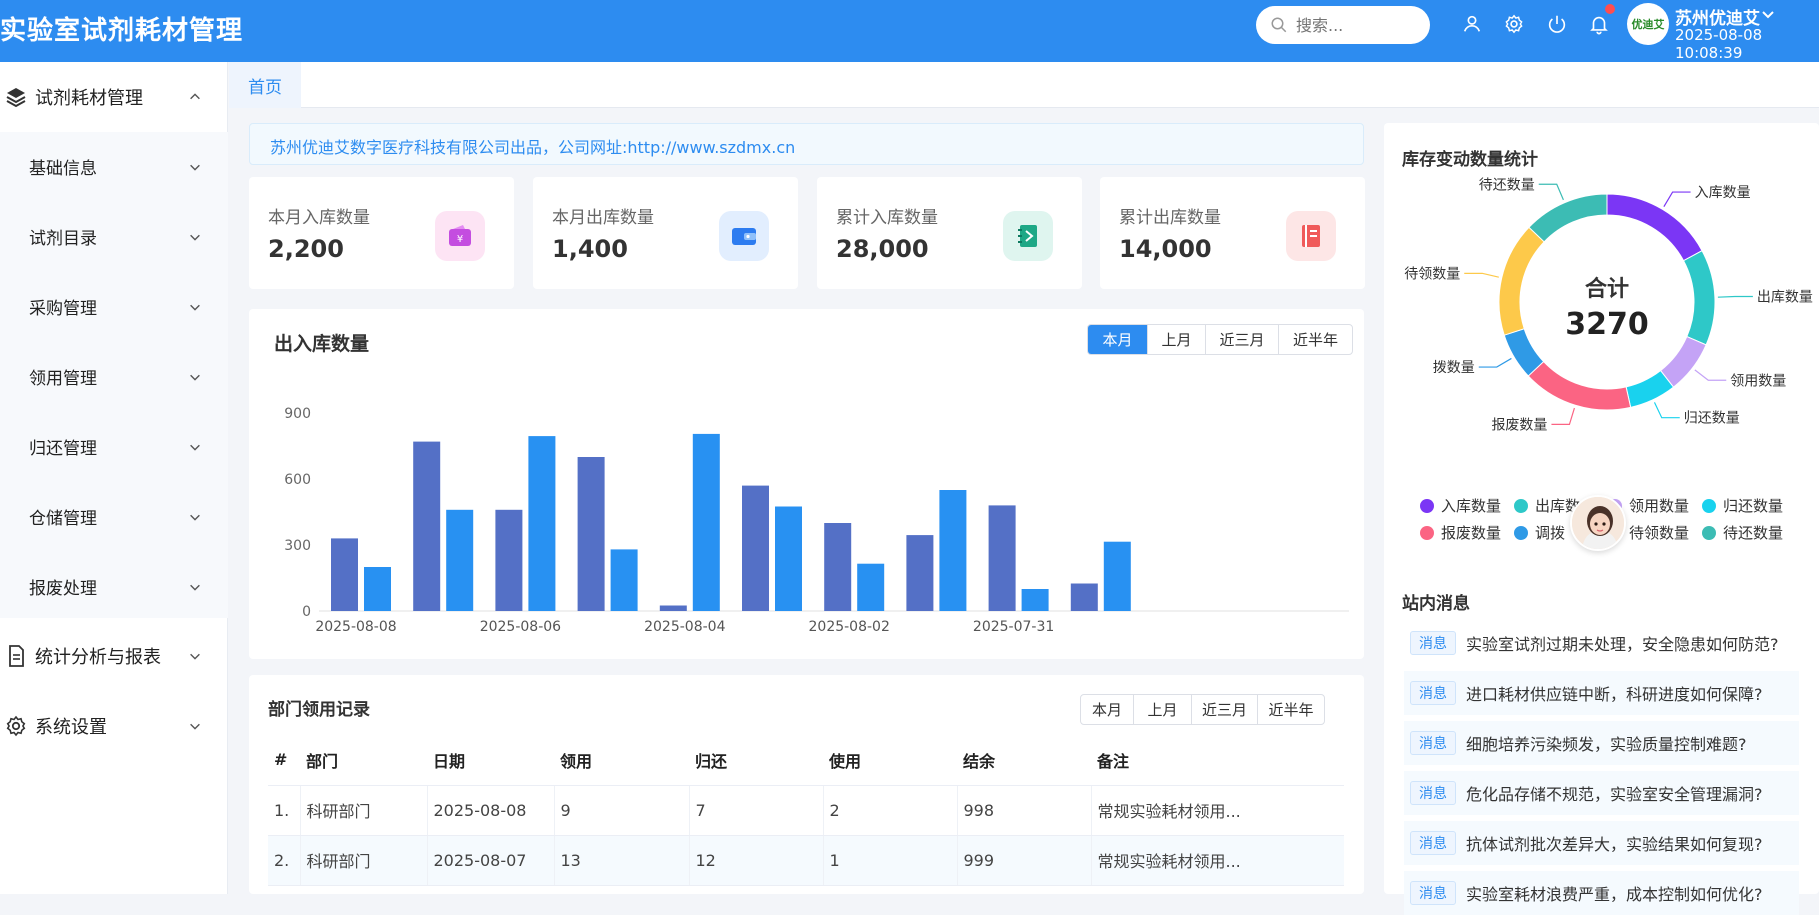 This screenshot has width=1819, height=915. What do you see at coordinates (114, 517) in the screenshot?
I see `sidebar-item-warehouse: 仓储管理` at bounding box center [114, 517].